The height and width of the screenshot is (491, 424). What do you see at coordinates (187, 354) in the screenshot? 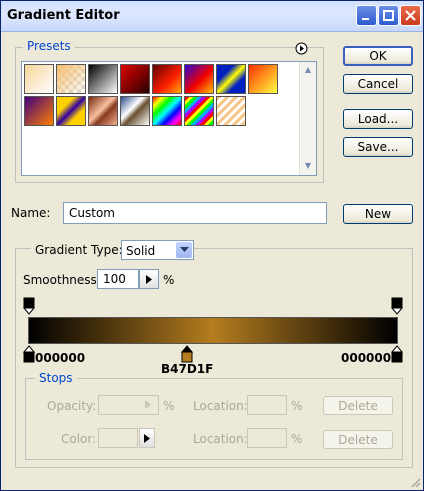
I see `color-stop-center` at bounding box center [187, 354].